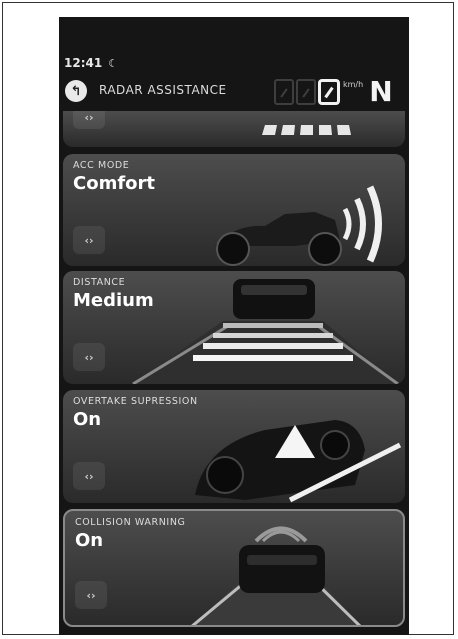 The image size is (458, 639). I want to click on back-arrow-icon: ↰, so click(76, 91).